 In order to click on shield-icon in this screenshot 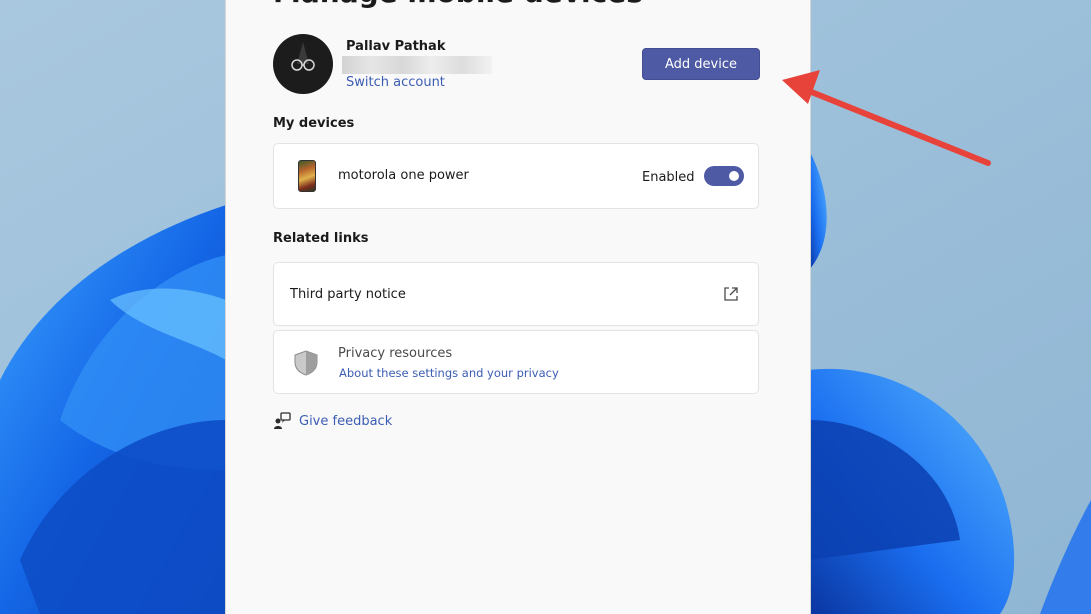, I will do `click(306, 363)`.